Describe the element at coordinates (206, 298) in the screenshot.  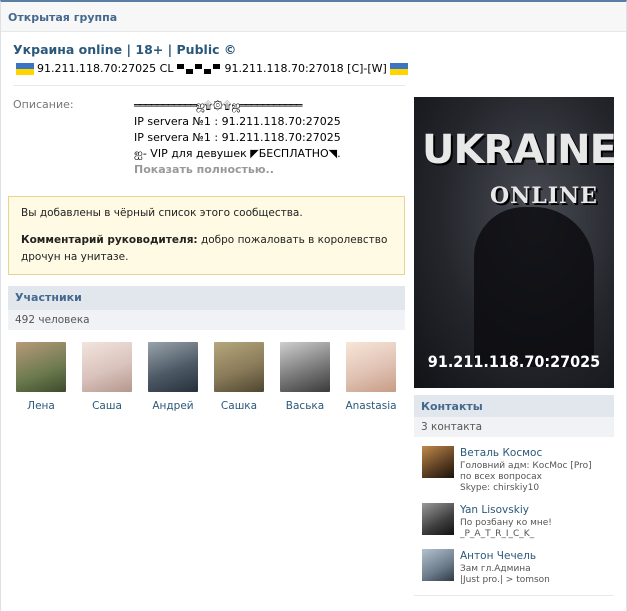
I see `members-header: Участники` at that location.